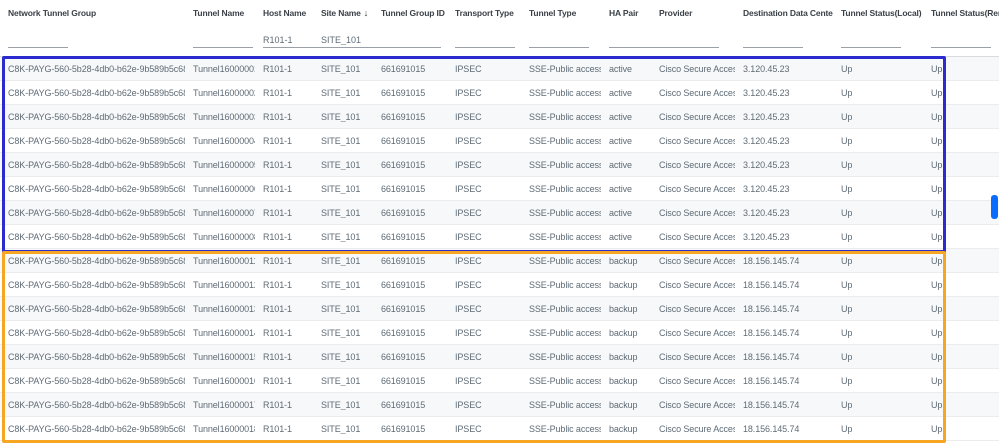 The width and height of the screenshot is (999, 444). What do you see at coordinates (224, 428) in the screenshot?
I see `cell-tunnel-name: Tunnel16000018` at bounding box center [224, 428].